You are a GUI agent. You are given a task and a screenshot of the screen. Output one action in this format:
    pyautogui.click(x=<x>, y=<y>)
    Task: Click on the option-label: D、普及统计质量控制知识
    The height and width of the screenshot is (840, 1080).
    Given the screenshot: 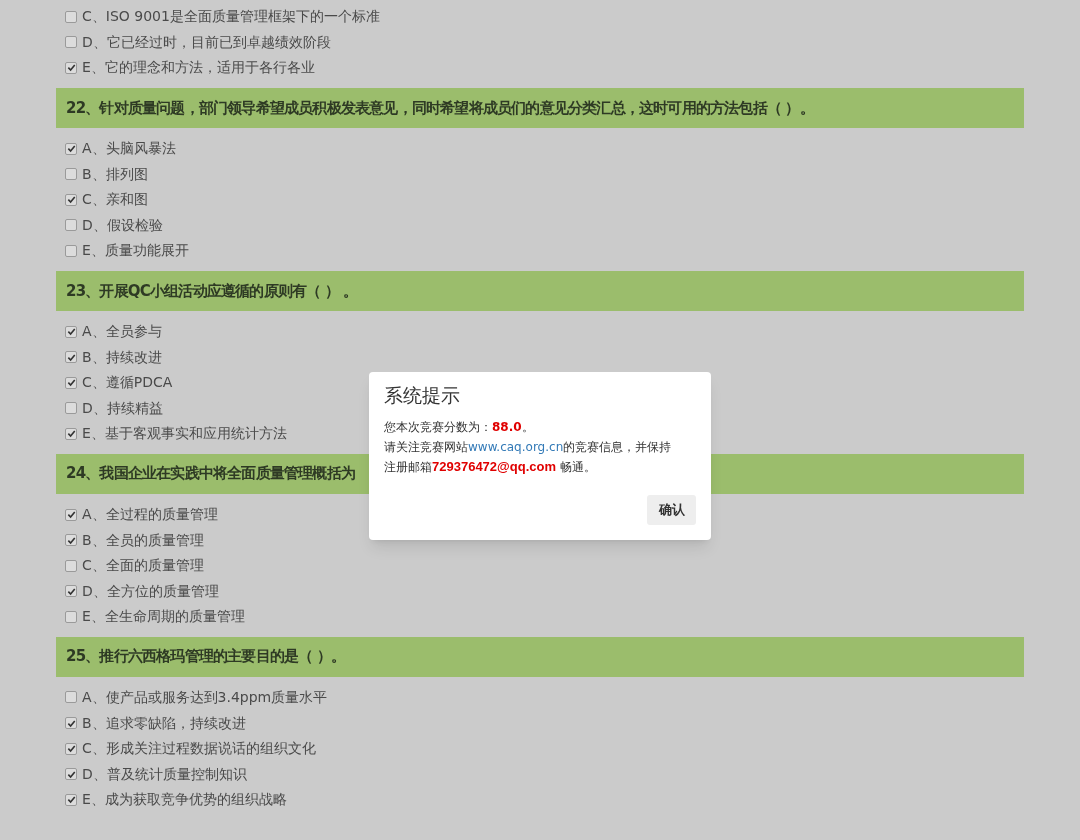 What is the action you would take?
    pyautogui.click(x=164, y=774)
    